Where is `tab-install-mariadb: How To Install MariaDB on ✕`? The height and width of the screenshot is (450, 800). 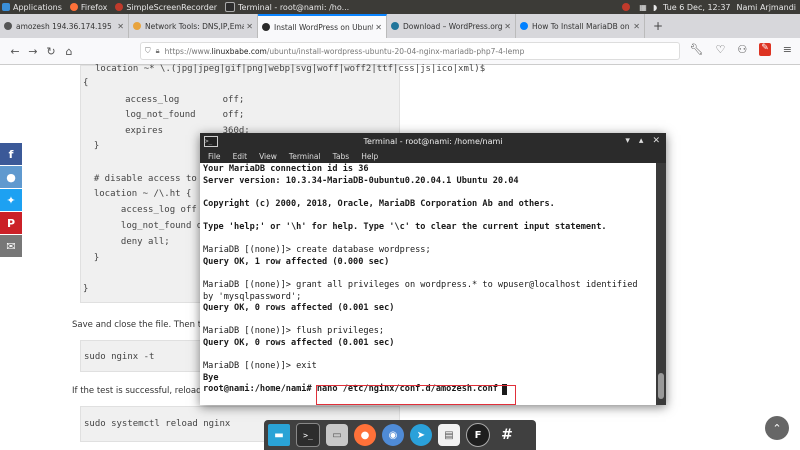 tab-install-mariadb: How To Install MariaDB on ✕ is located at coordinates (580, 26).